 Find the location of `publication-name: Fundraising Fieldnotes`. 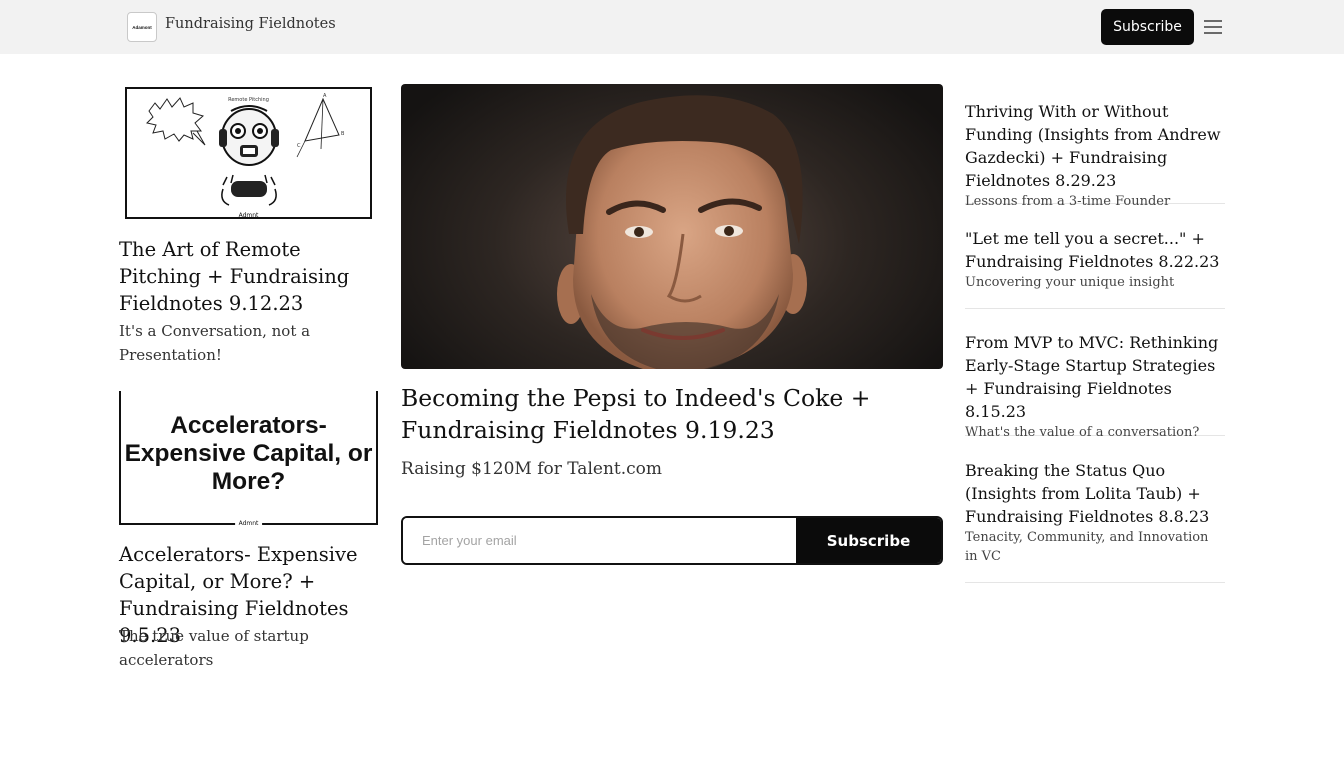

publication-name: Fundraising Fieldnotes is located at coordinates (250, 24).